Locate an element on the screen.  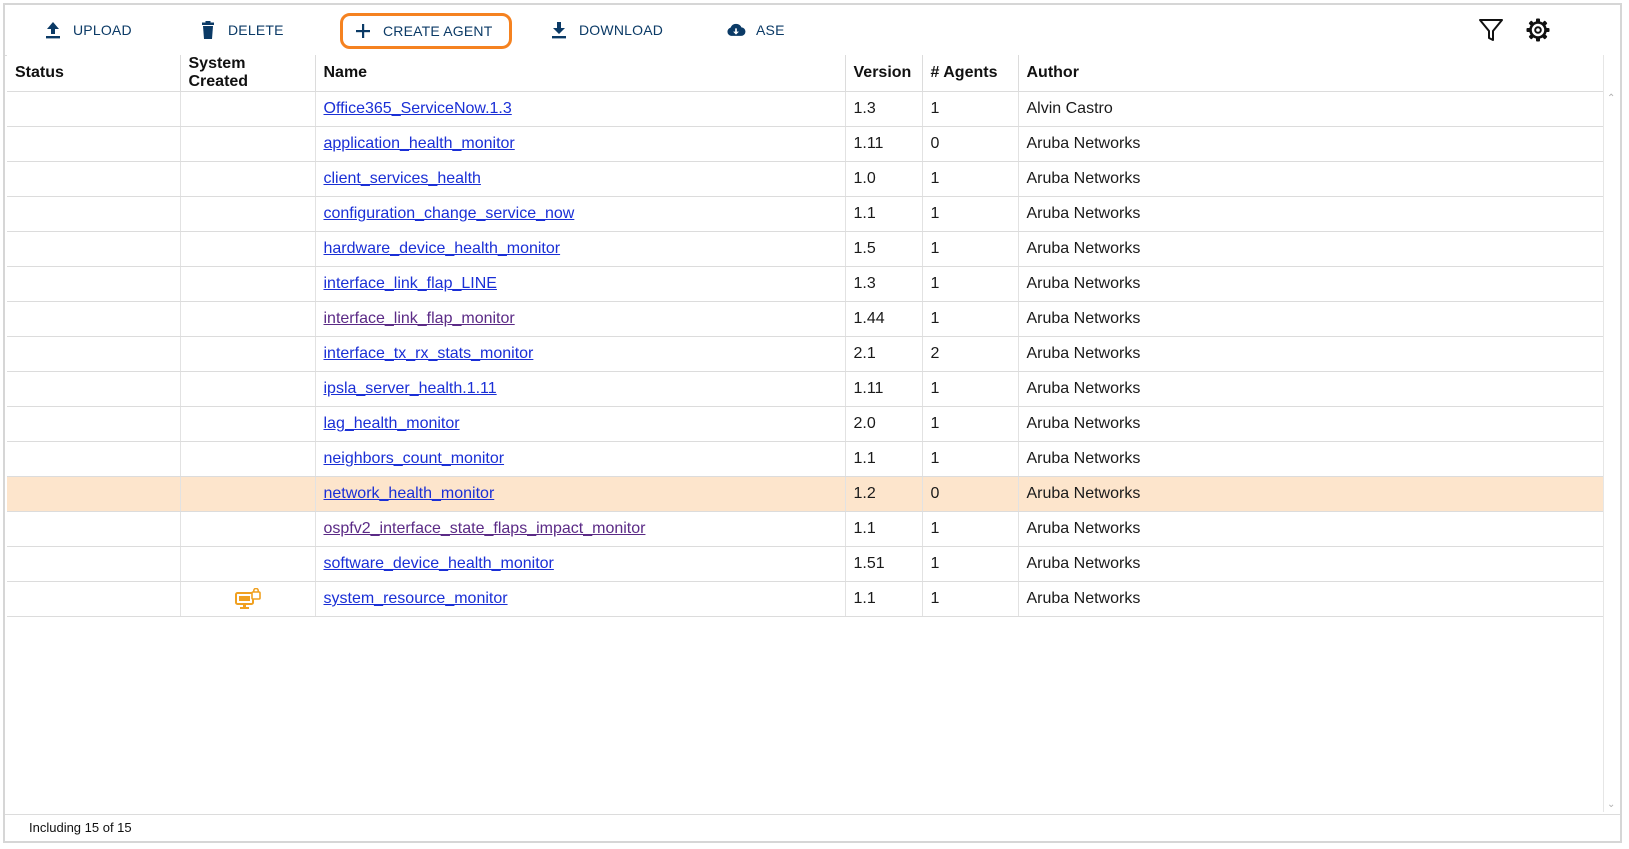
scroll-down-icon: ⌄ is located at coordinates (1611, 804).